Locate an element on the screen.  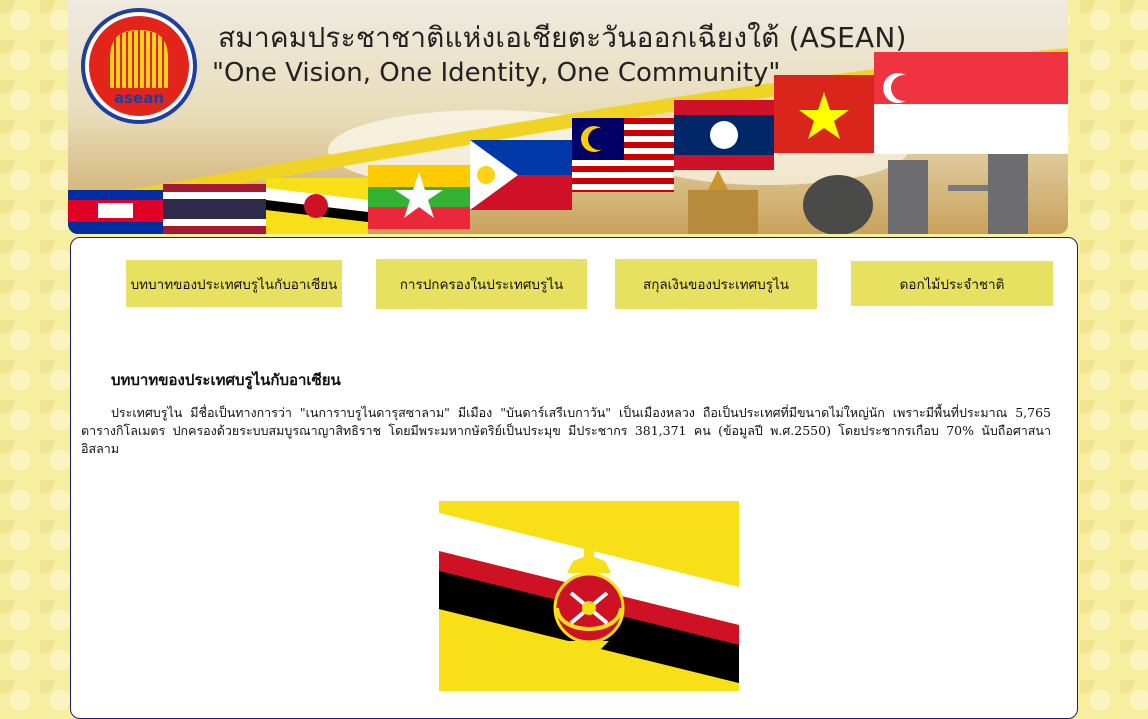
nav-national-flower: ดอกไม้ประจำชาติ is located at coordinates (952, 283).